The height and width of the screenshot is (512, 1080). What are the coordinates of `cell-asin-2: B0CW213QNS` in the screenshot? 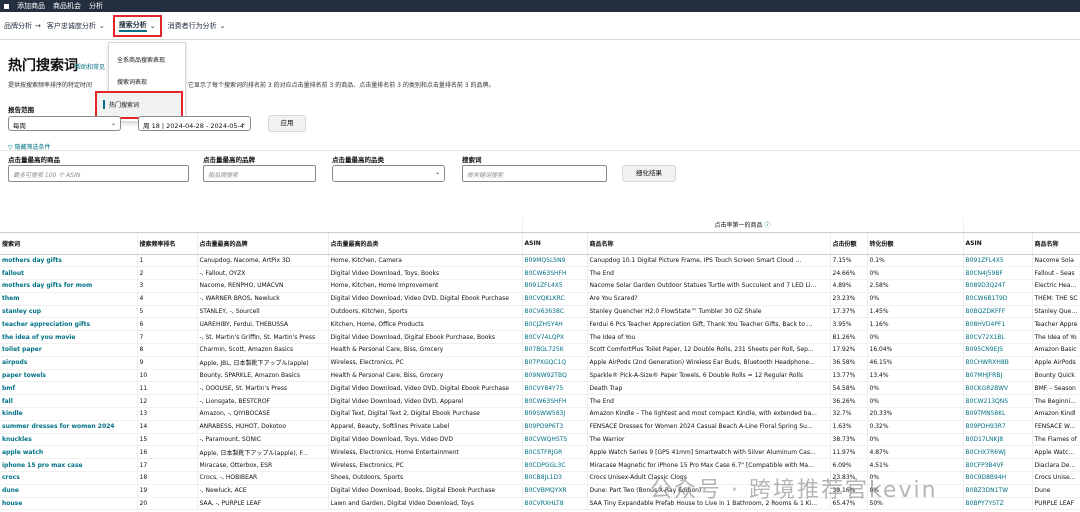 It's located at (998, 401).